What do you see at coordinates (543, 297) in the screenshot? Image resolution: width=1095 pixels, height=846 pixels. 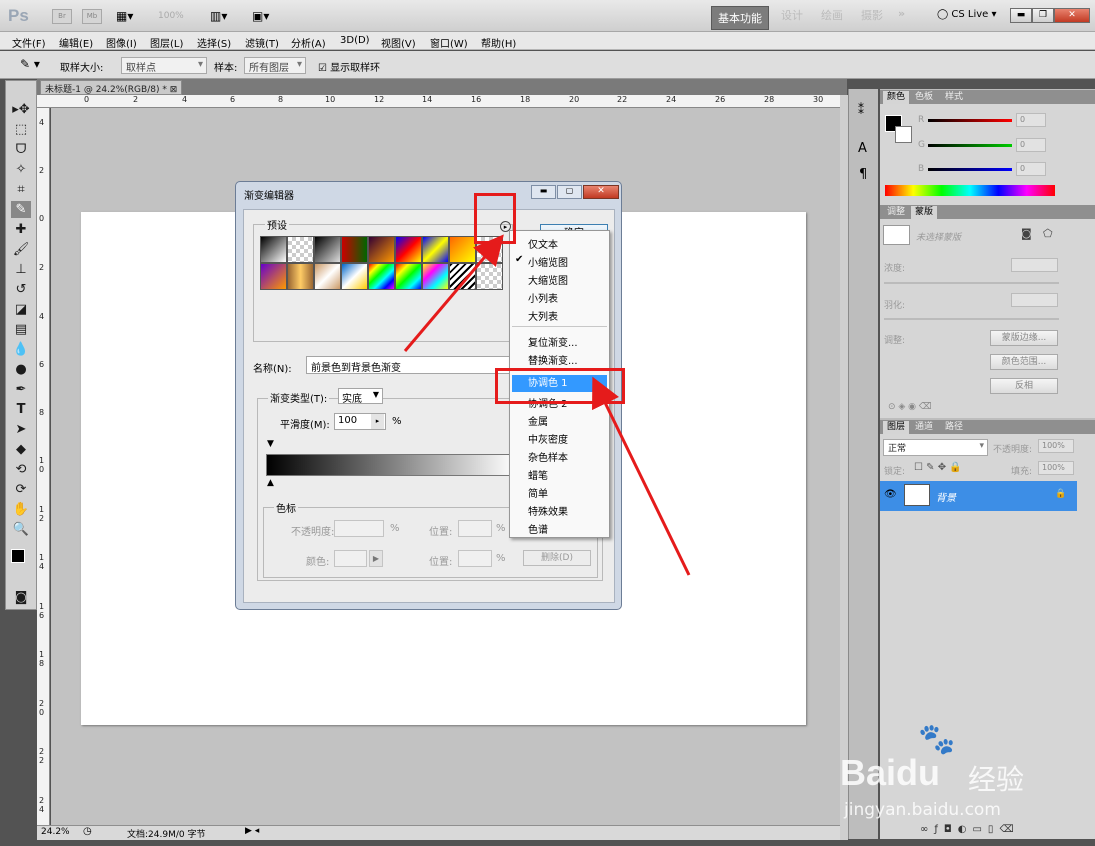 I see `menu-item-small-list: 小列表` at bounding box center [543, 297].